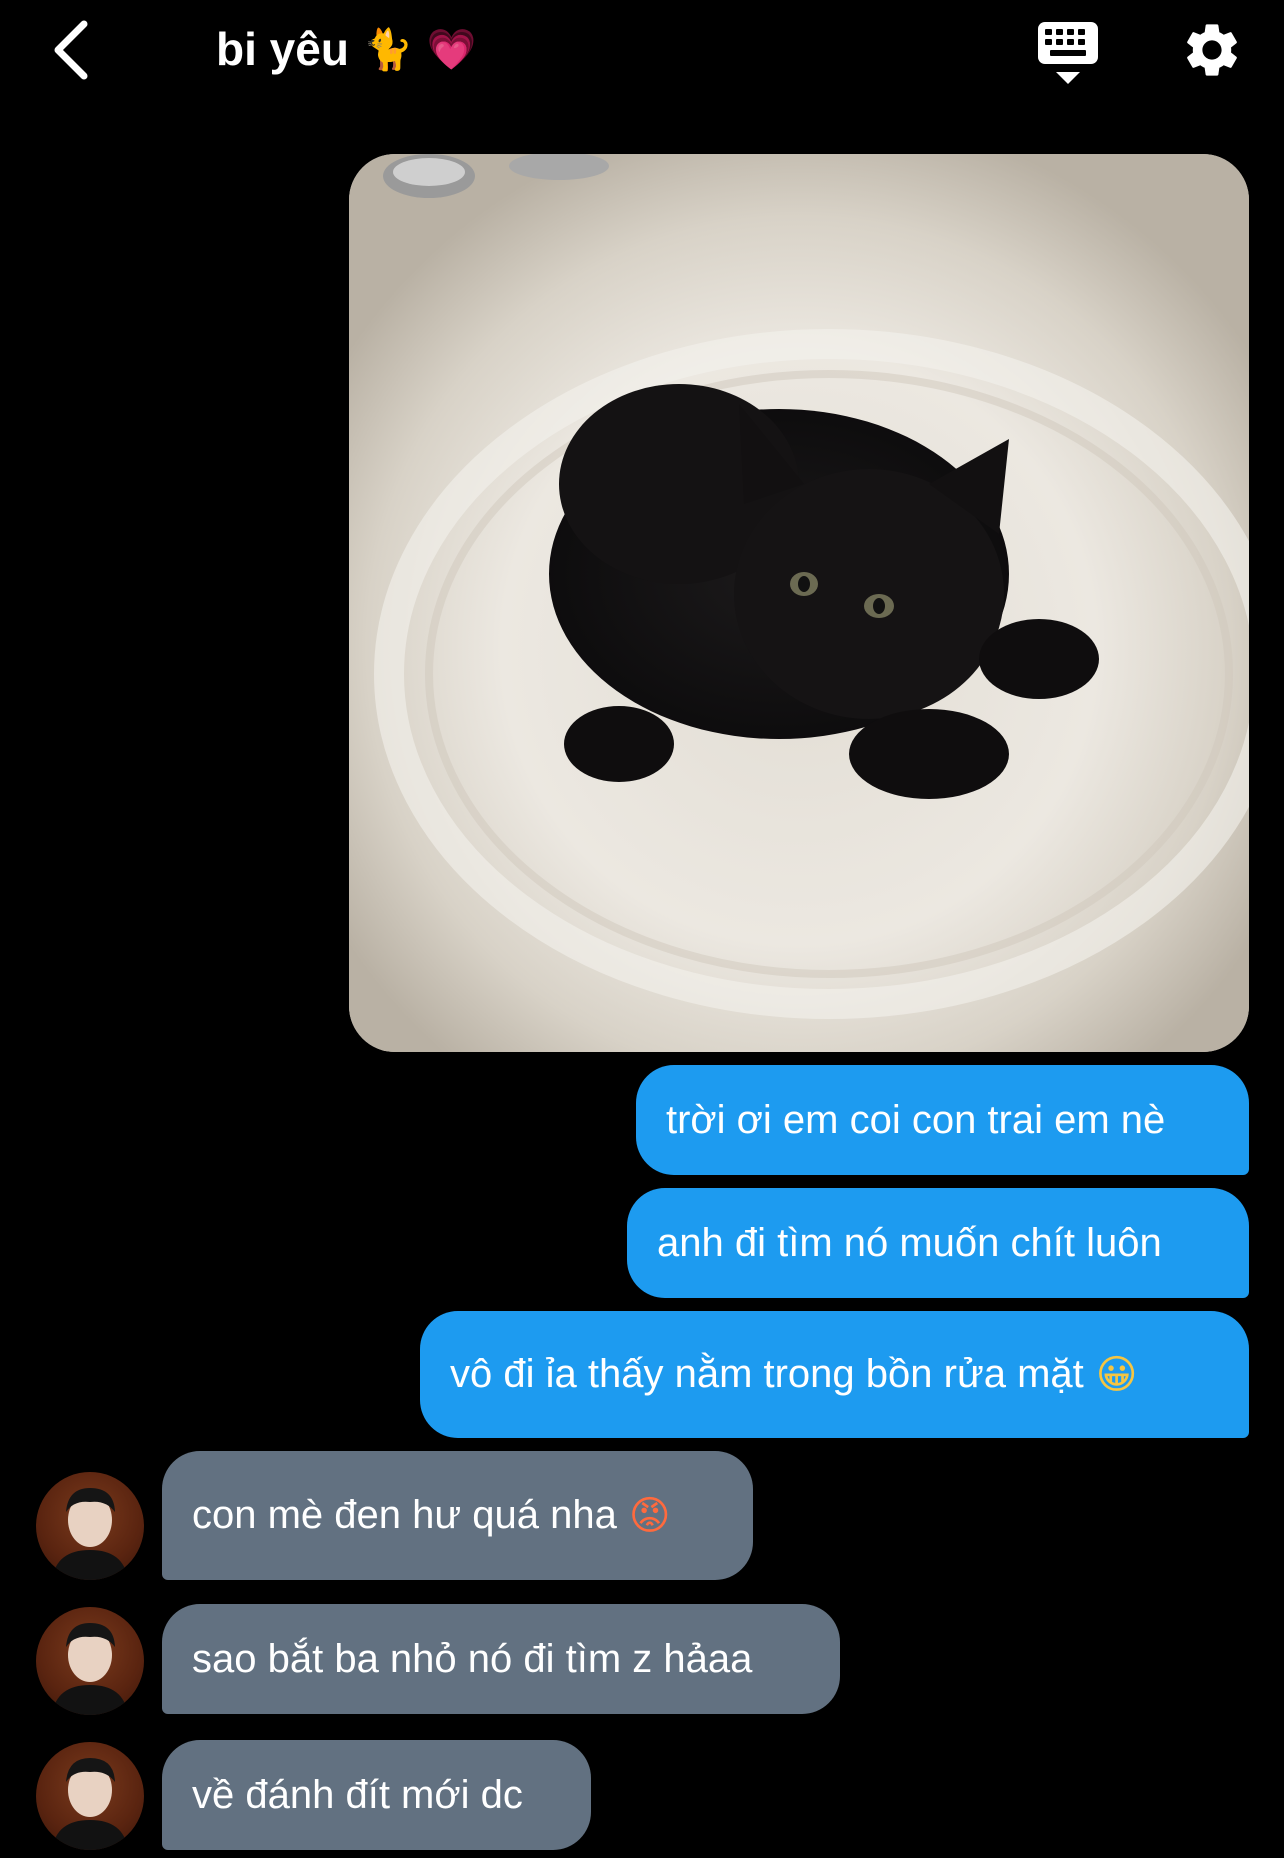  I want to click on incoming-message: về đánh đít mới dc, so click(376, 1795).